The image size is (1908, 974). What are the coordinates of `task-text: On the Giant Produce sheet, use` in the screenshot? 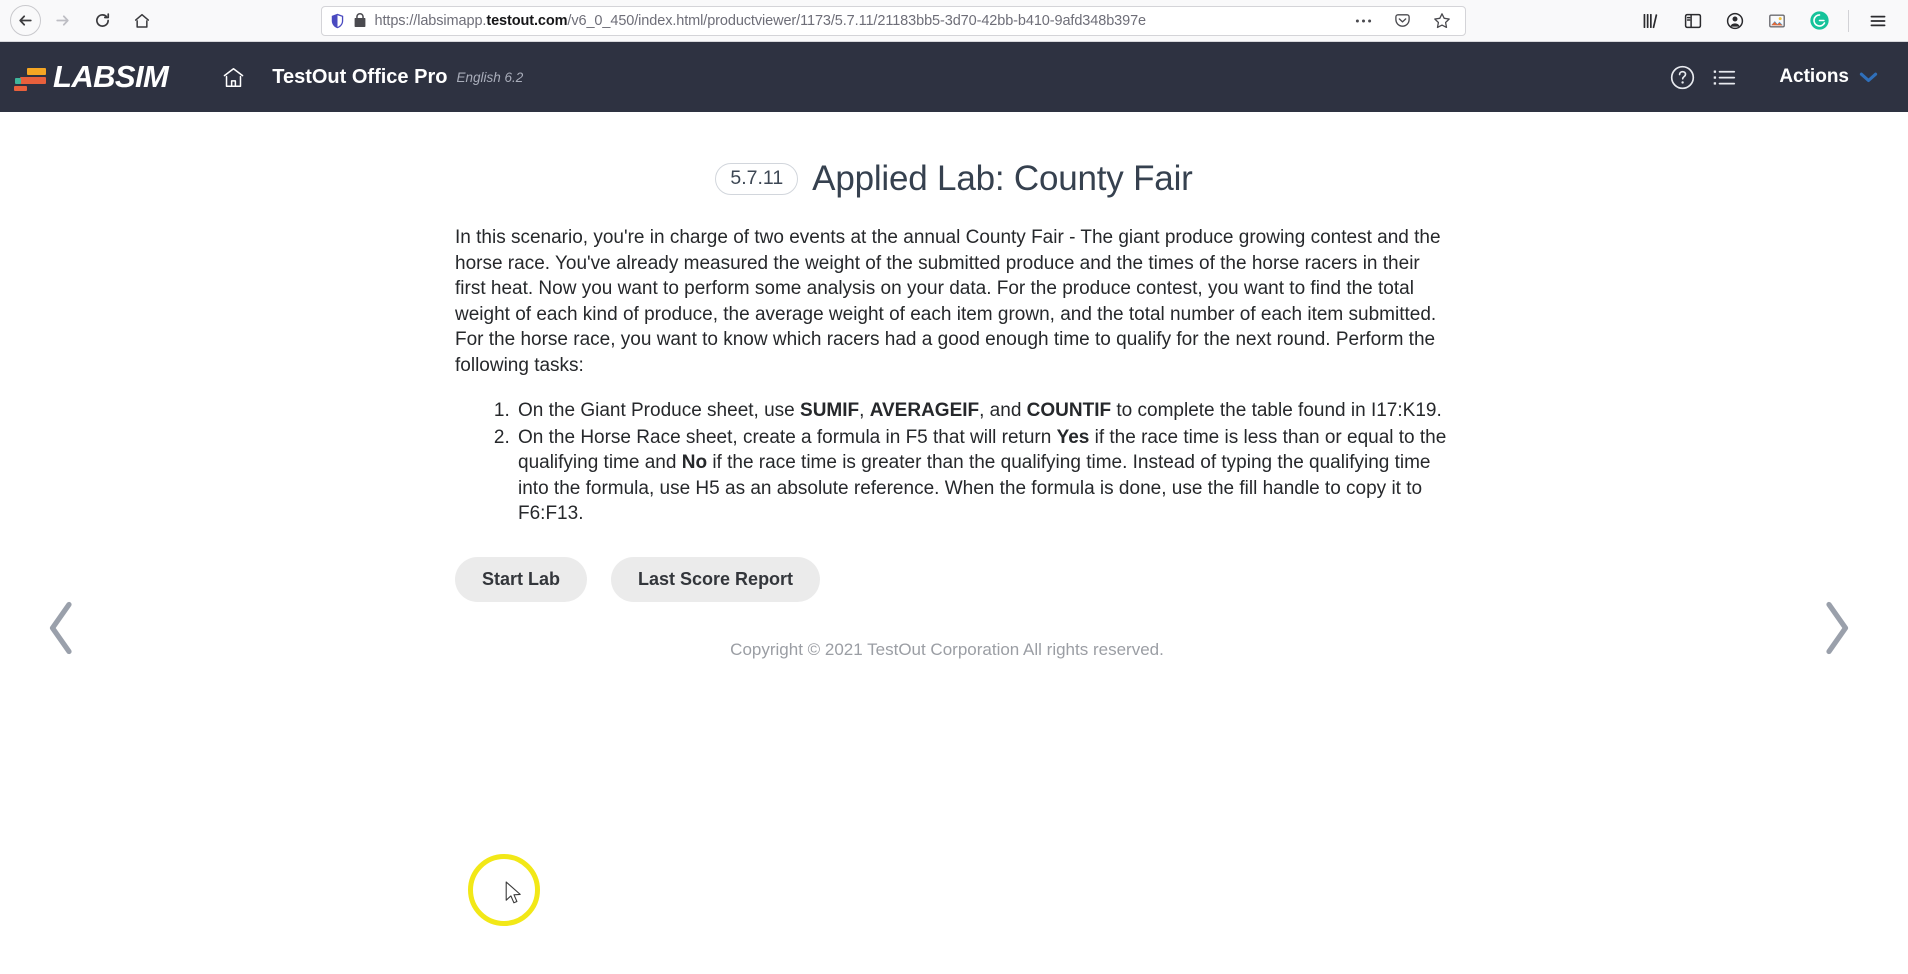 It's located at (659, 410).